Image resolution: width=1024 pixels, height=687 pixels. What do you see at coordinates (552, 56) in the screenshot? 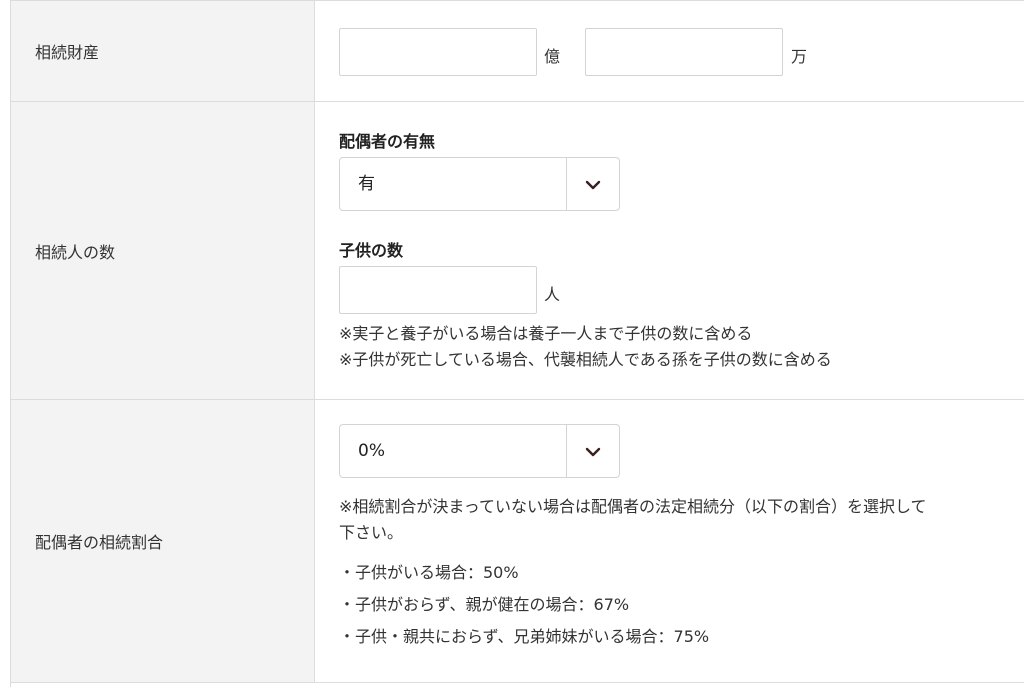
I see `oku-unit: 億` at bounding box center [552, 56].